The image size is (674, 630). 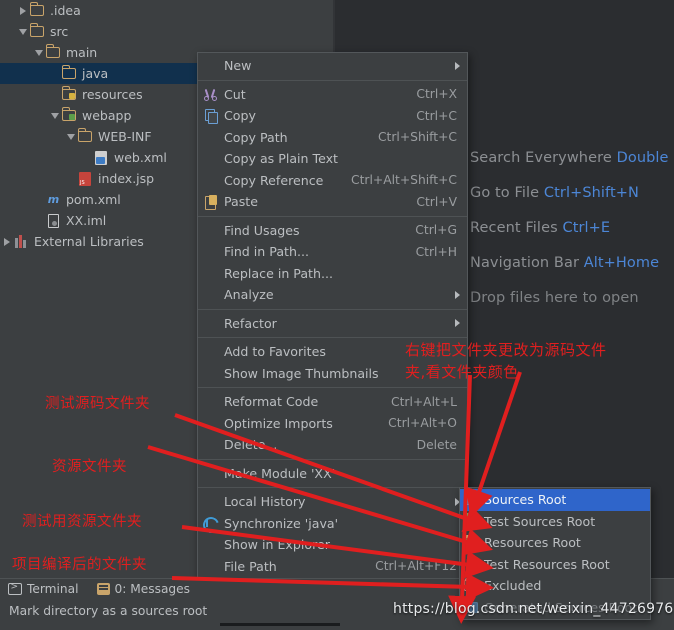 What do you see at coordinates (152, 589) in the screenshot?
I see `messages-label: 0: Messages` at bounding box center [152, 589].